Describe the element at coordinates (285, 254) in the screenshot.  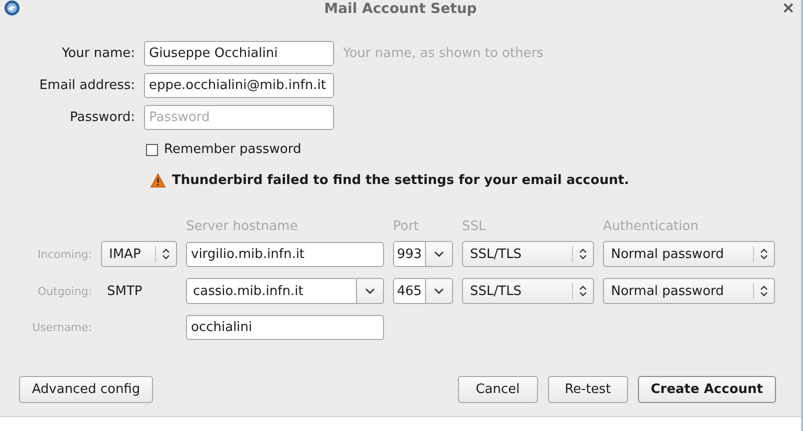
I see `hostname-field: virgilio.mib.infn.it` at that location.